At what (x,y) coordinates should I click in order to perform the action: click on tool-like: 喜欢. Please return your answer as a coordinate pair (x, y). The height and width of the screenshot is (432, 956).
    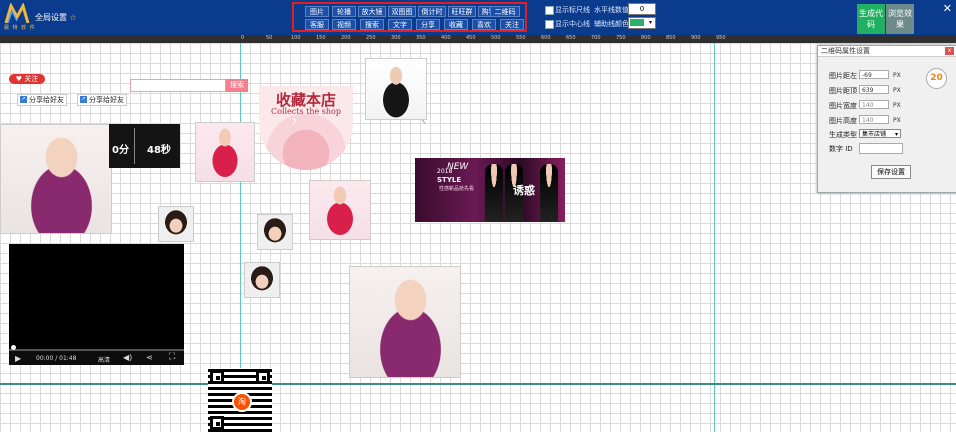
    Looking at the image, I should click on (484, 24).